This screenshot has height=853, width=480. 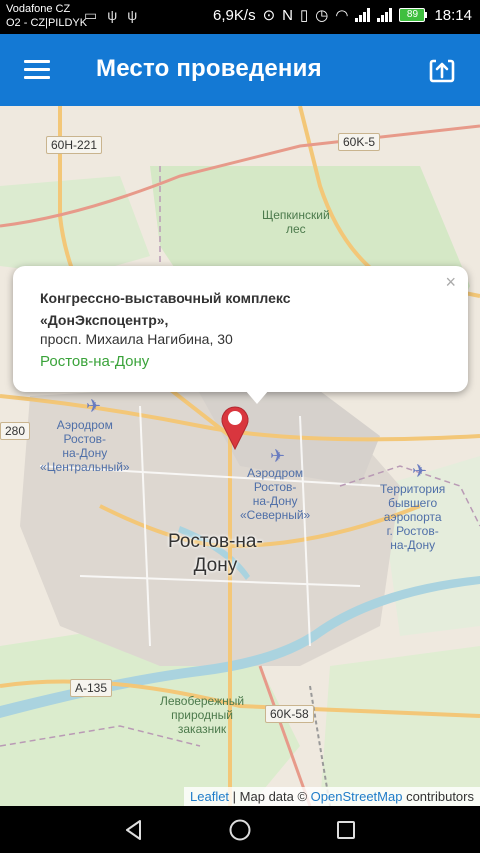 I want to click on venue-city-link: Ростов-на-Дону, so click(x=94, y=361).